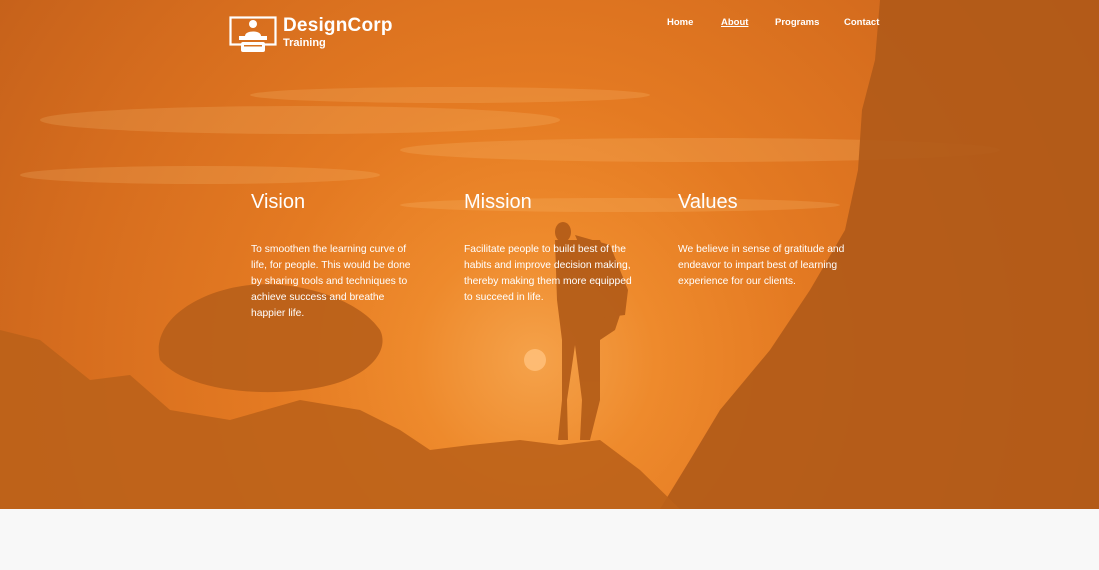 This screenshot has height=570, width=1099. Describe the element at coordinates (278, 202) in the screenshot. I see `vision-title: Vision` at that location.